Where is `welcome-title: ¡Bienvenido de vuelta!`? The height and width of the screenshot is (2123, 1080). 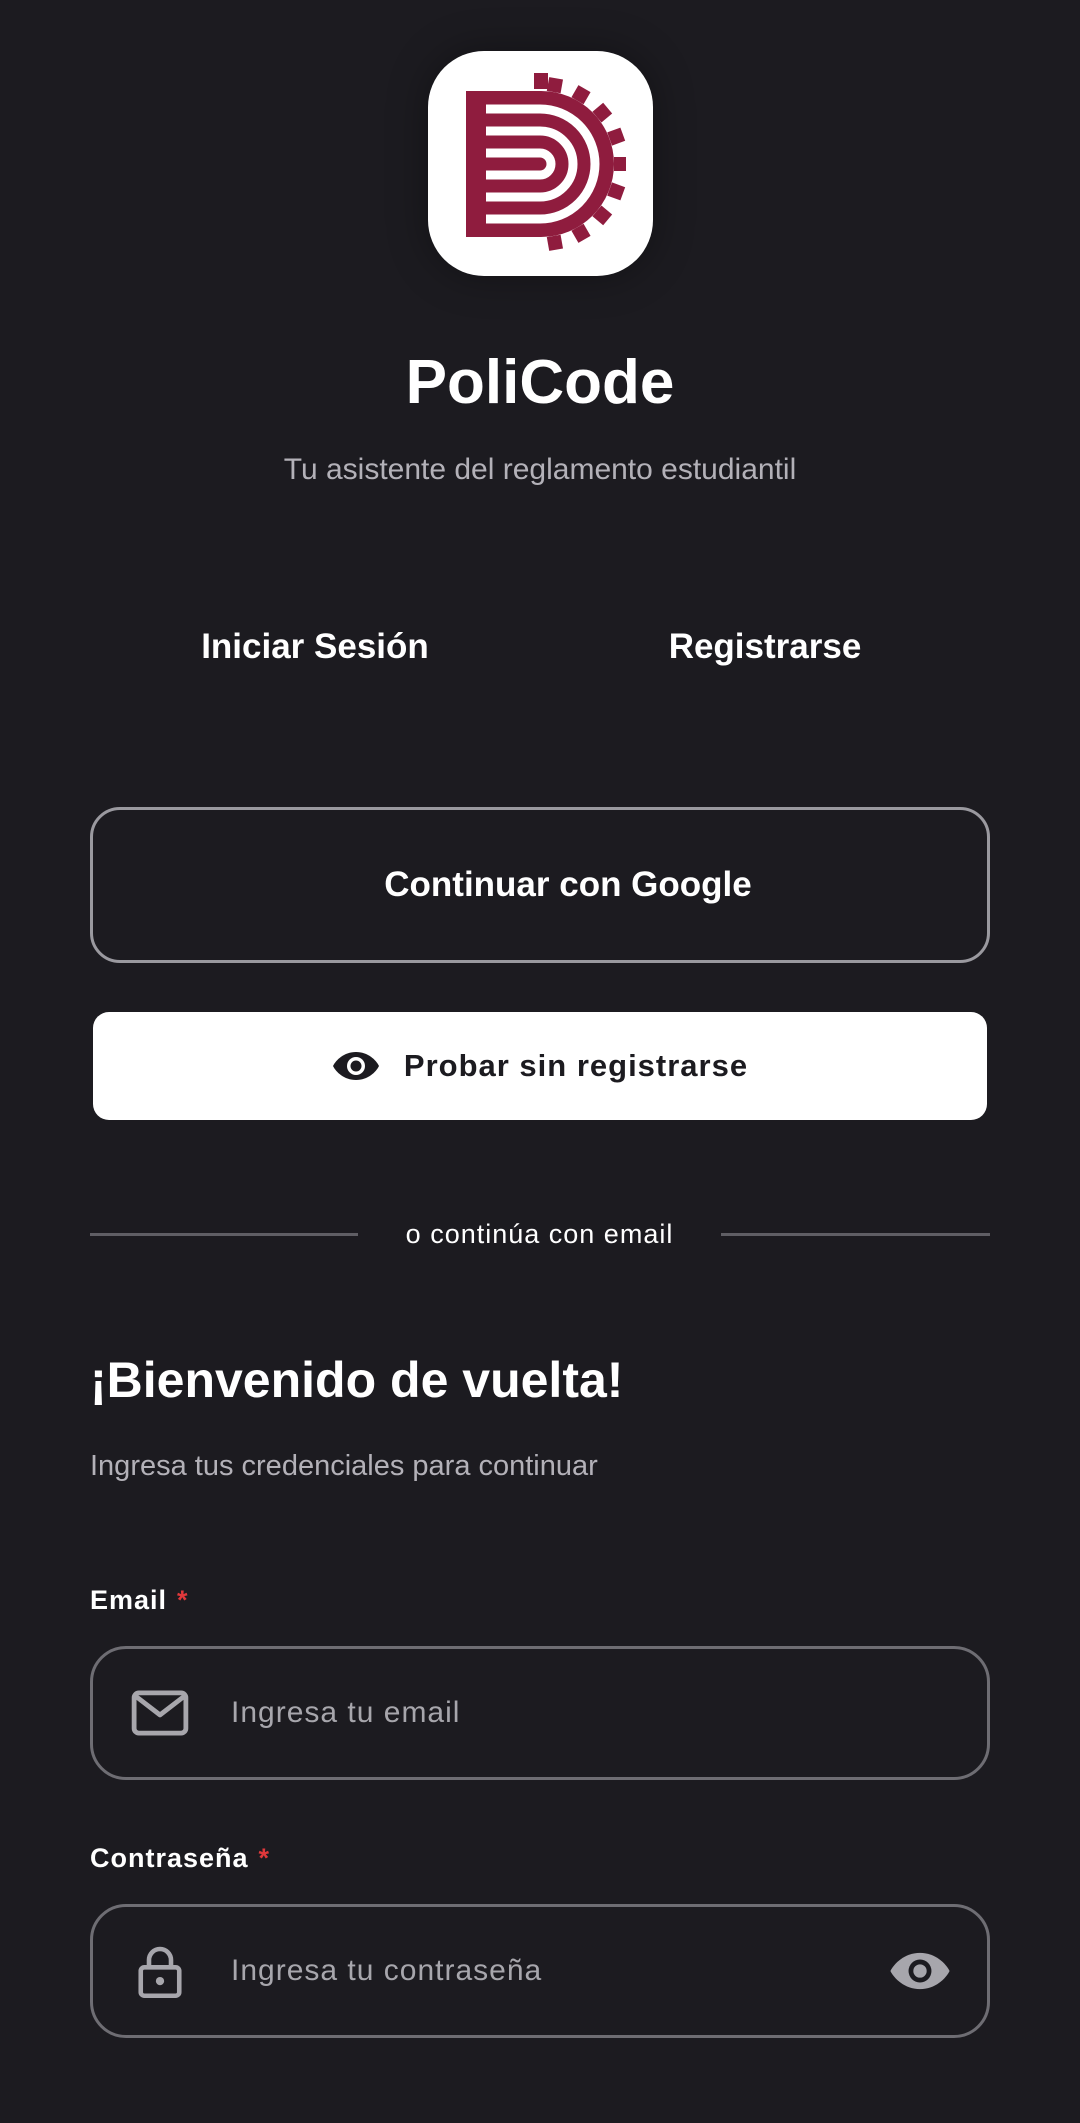
welcome-title: ¡Bienvenido de vuelta! is located at coordinates (357, 1380).